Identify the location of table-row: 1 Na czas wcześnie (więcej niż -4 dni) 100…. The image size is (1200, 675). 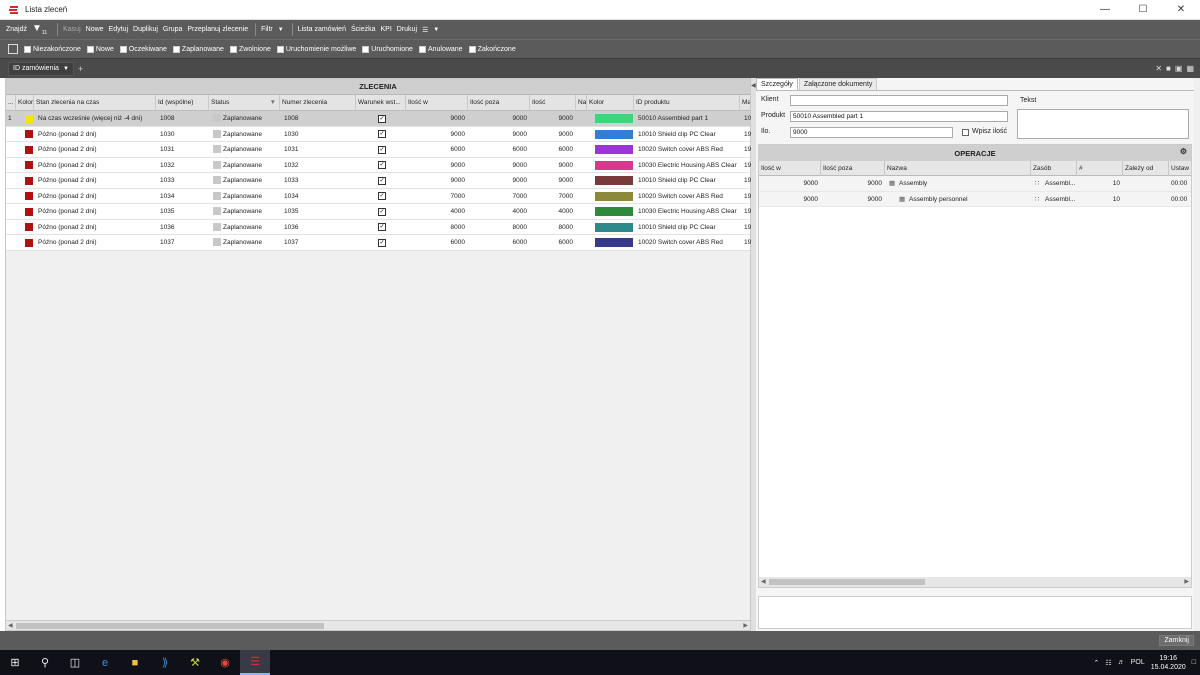
(379, 119).